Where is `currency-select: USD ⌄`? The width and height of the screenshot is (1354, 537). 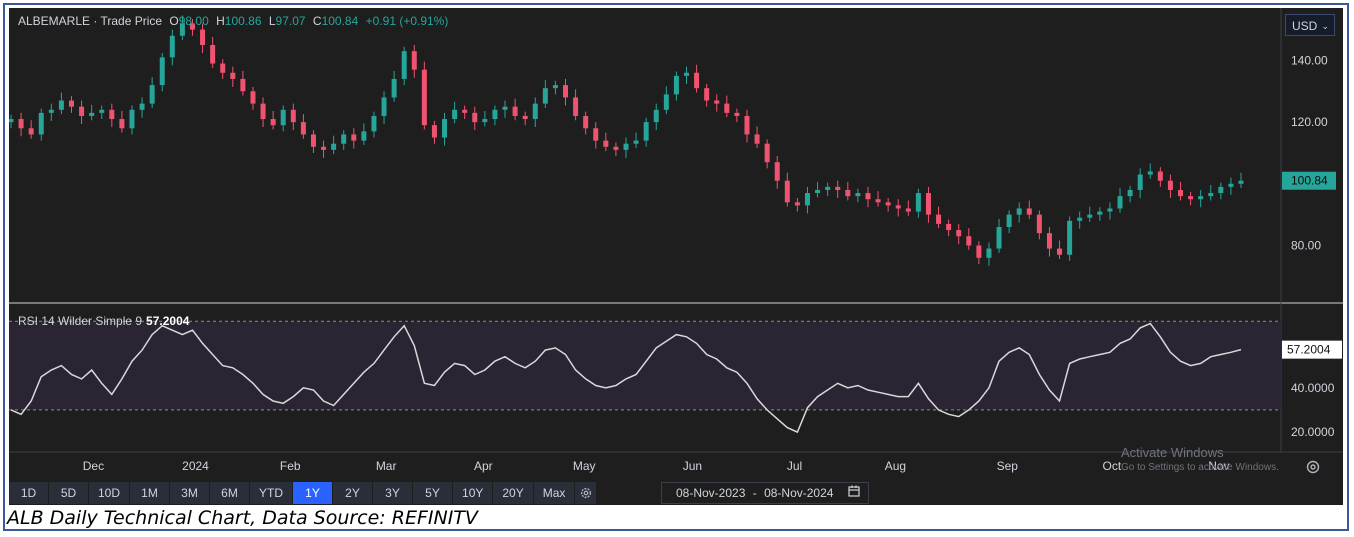 currency-select: USD ⌄ is located at coordinates (1310, 25).